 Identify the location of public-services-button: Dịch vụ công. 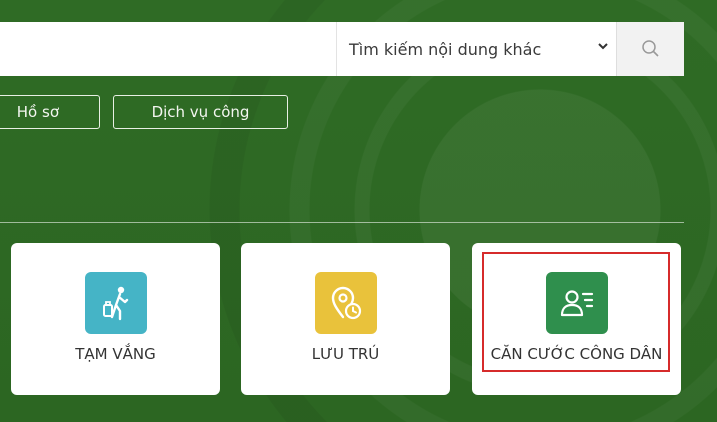
(200, 112).